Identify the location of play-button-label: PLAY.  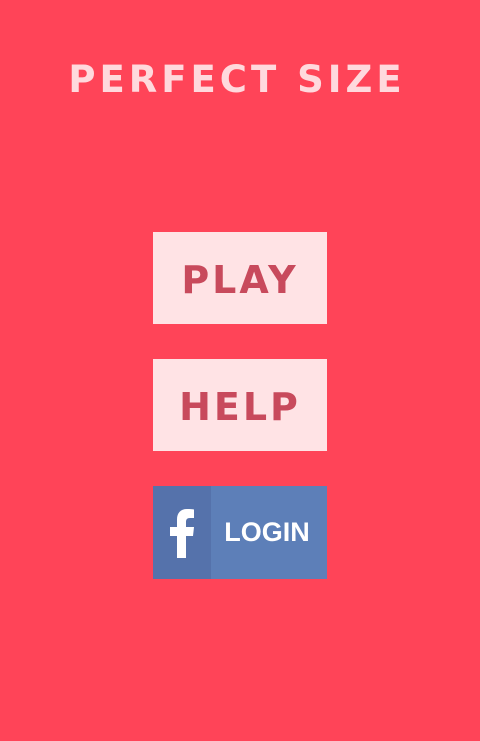
(240, 280).